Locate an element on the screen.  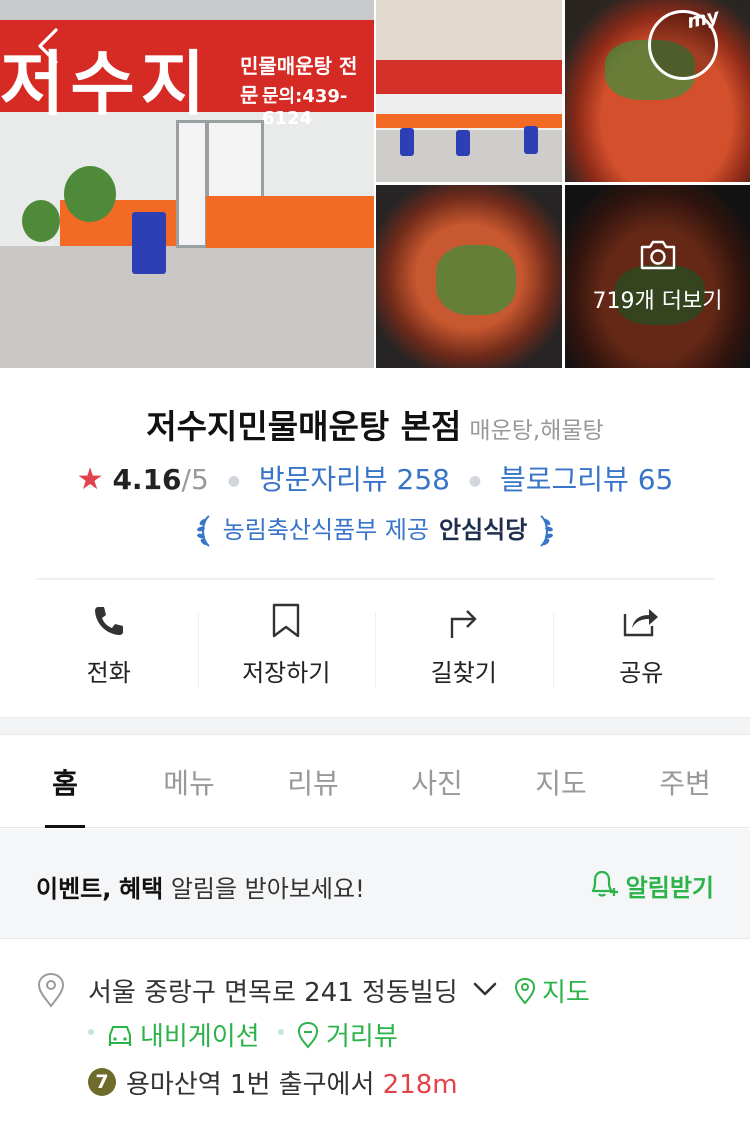
blog-reviews-link: 블로그리뷰 65 is located at coordinates (586, 479).